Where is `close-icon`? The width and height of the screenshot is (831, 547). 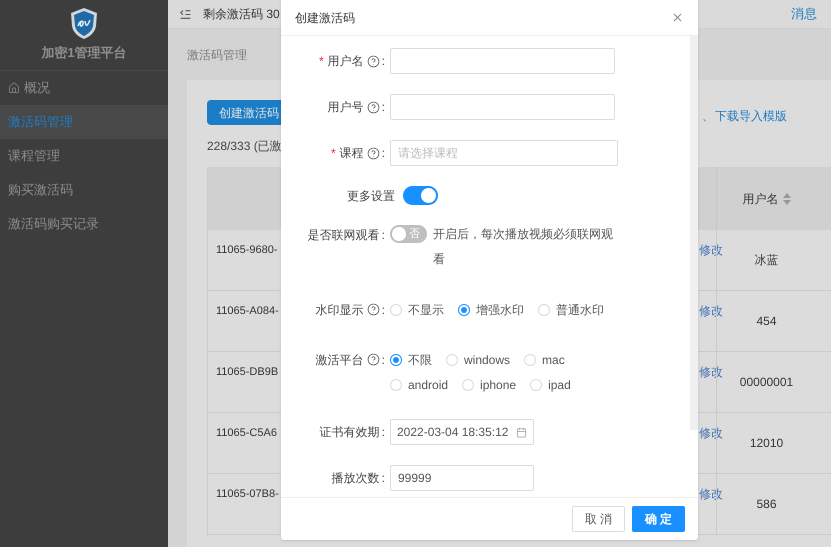
close-icon is located at coordinates (677, 17).